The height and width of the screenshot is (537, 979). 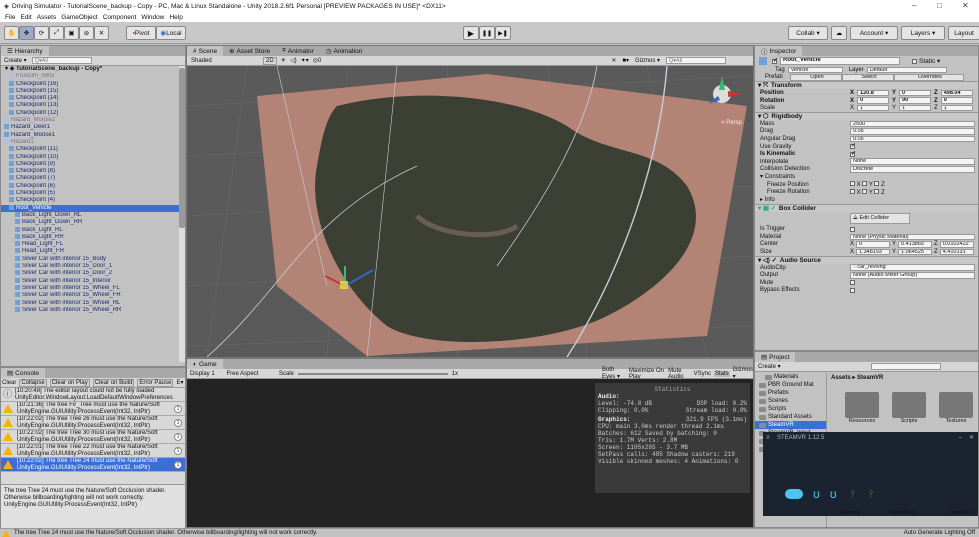 What do you see at coordinates (270, 60) in the screenshot?
I see `2d-toggle: 2D` at bounding box center [270, 60].